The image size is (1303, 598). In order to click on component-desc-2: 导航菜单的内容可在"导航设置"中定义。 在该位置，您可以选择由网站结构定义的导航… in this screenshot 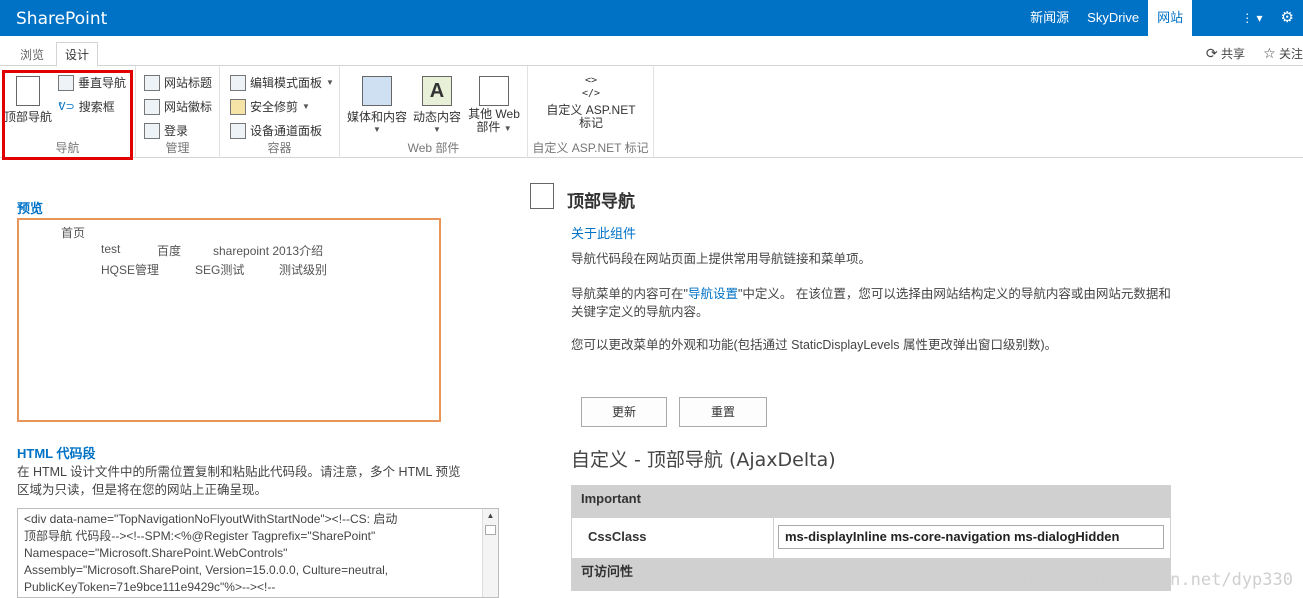, I will do `click(891, 303)`.